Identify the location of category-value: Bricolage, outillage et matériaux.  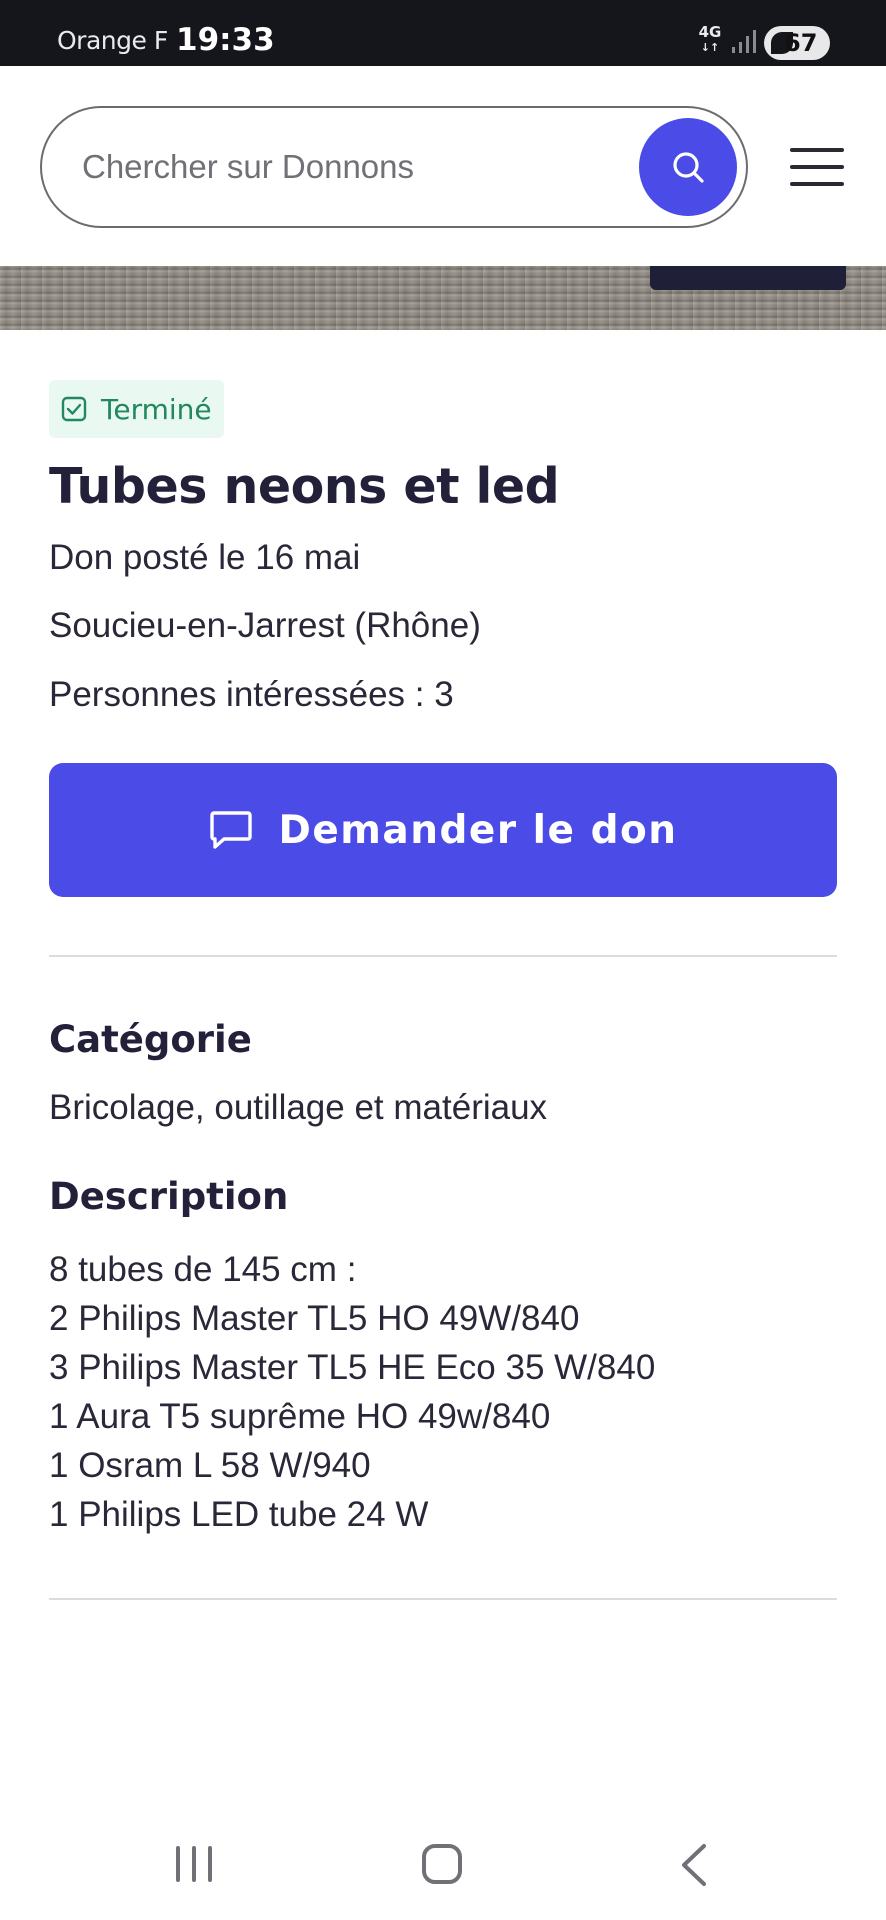
(298, 1107).